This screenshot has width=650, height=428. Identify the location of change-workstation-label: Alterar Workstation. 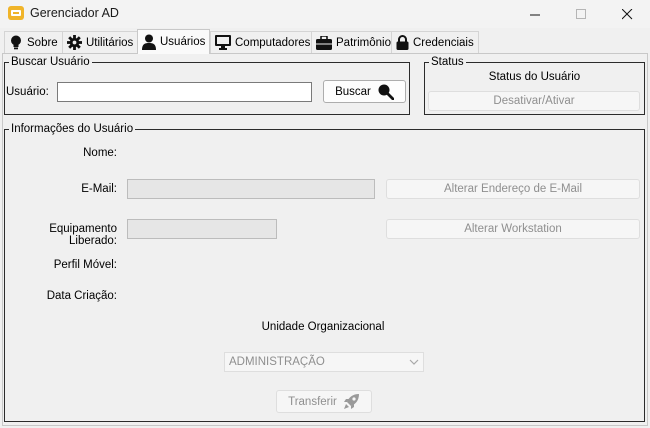
(513, 229).